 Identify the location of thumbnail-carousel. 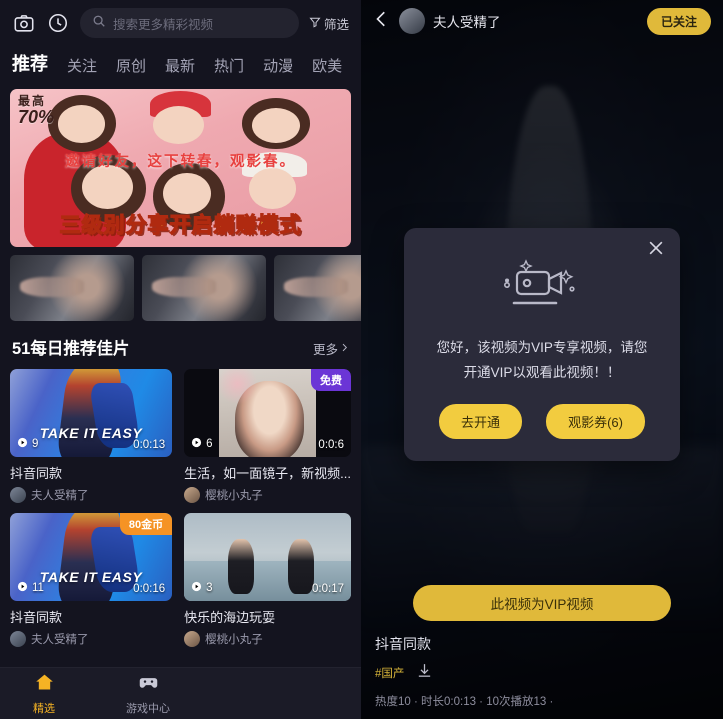
(185, 288).